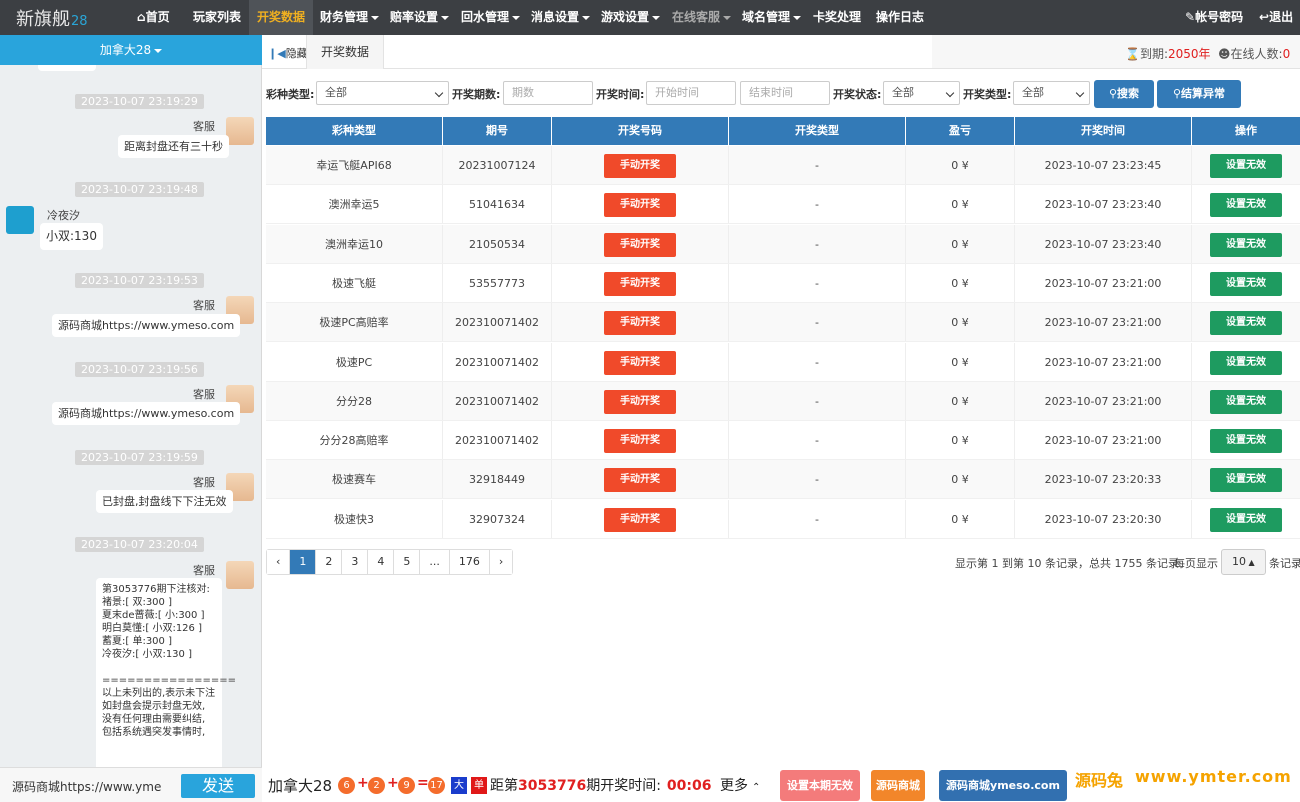  I want to click on table-header: 彩种类型 期号 开奖号码 开奖类型 盈亏 开奖时间 操作, so click(783, 131).